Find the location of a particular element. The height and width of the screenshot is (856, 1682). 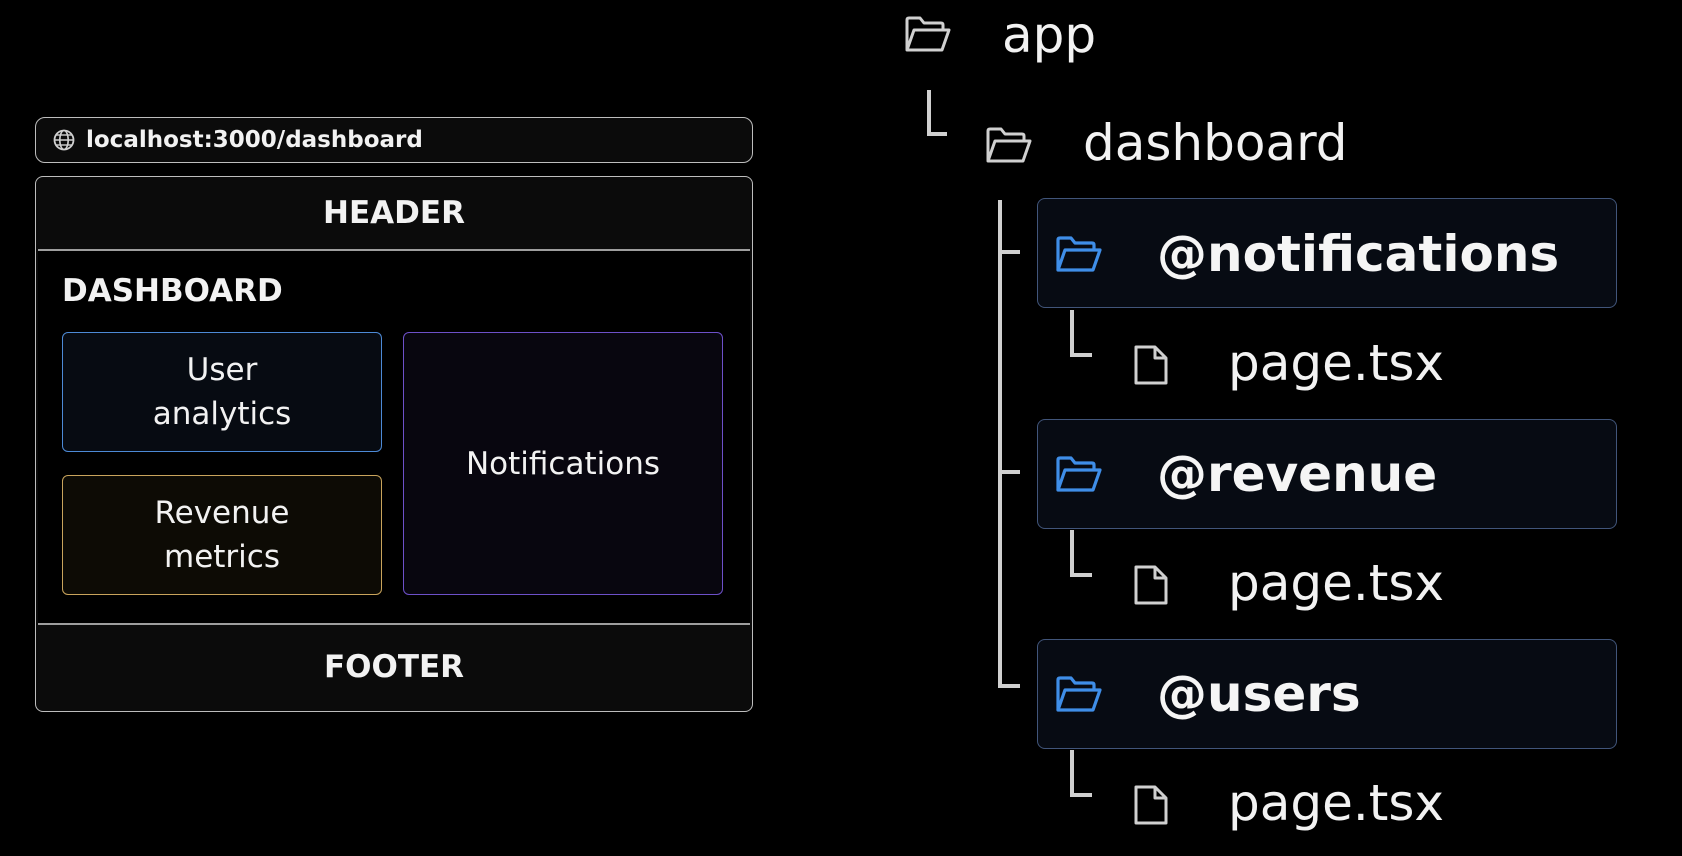

slot-name-notifications: @notifications is located at coordinates (1358, 254).